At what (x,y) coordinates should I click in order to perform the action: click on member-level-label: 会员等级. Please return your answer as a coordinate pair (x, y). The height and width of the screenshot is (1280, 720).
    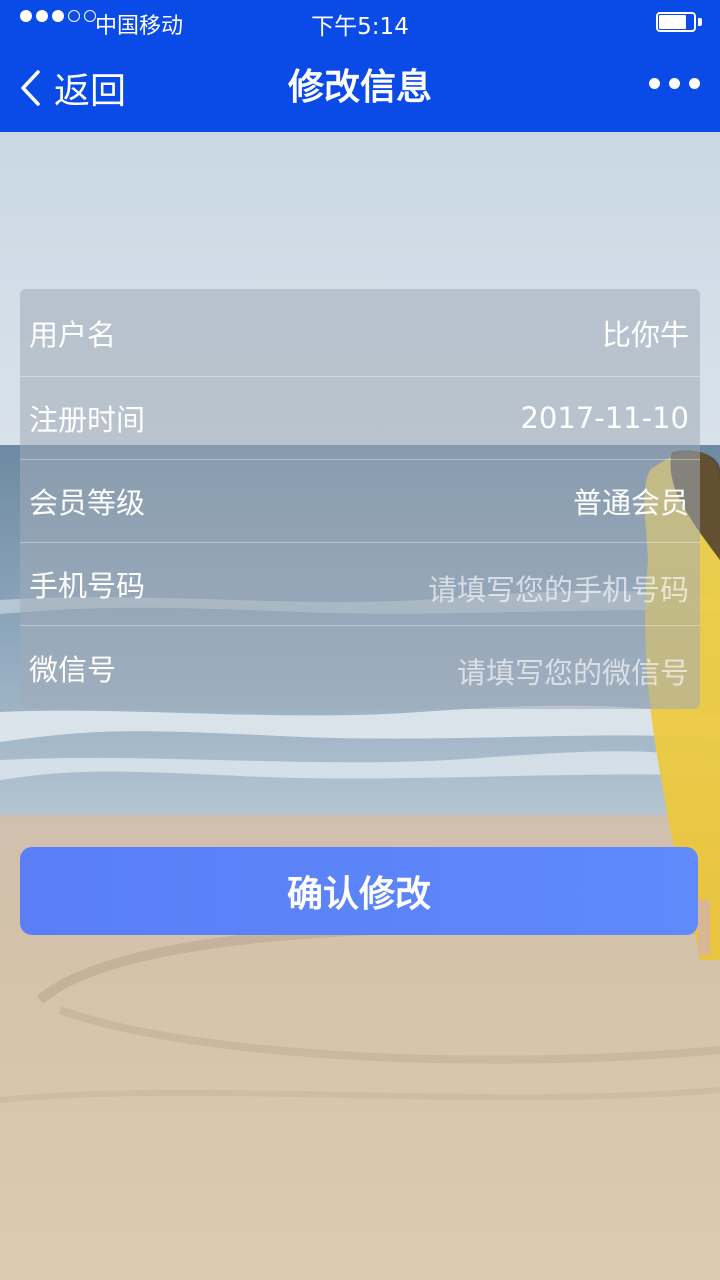
    Looking at the image, I should click on (87, 503).